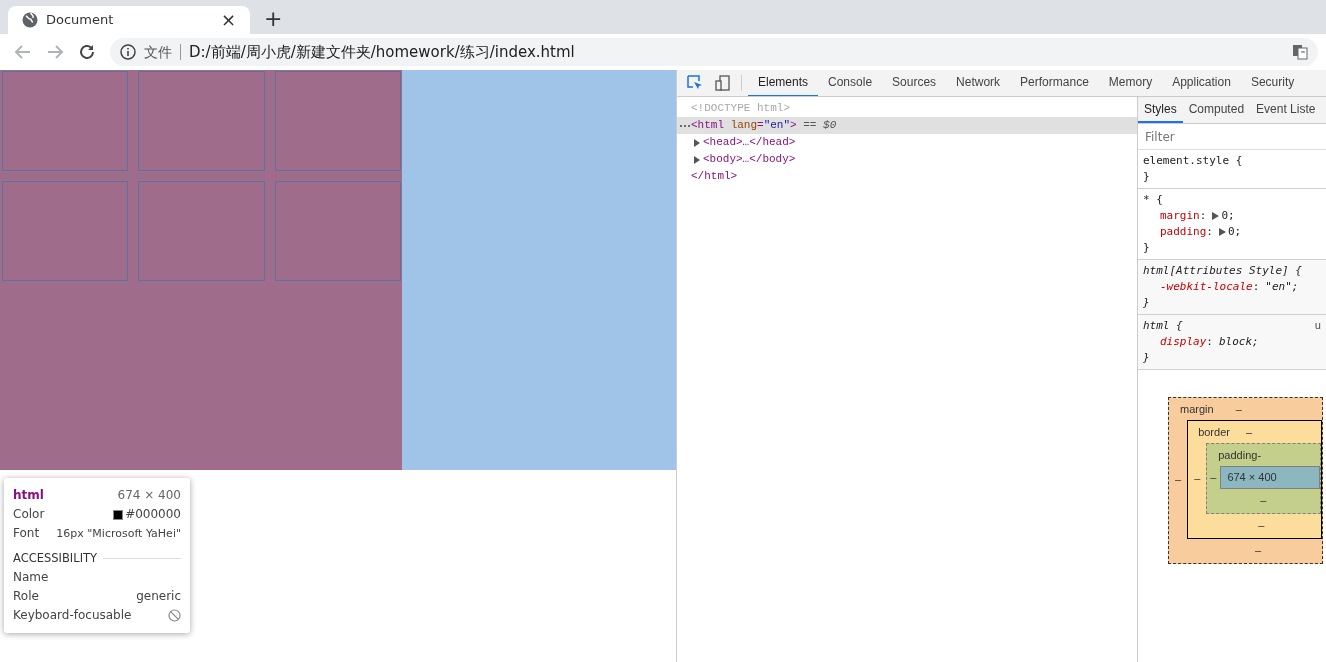 The height and width of the screenshot is (662, 1326). Describe the element at coordinates (382, 52) in the screenshot. I see `url-text: D:/前端/周小虎/新建文件夹/homework/练习/index.html` at that location.